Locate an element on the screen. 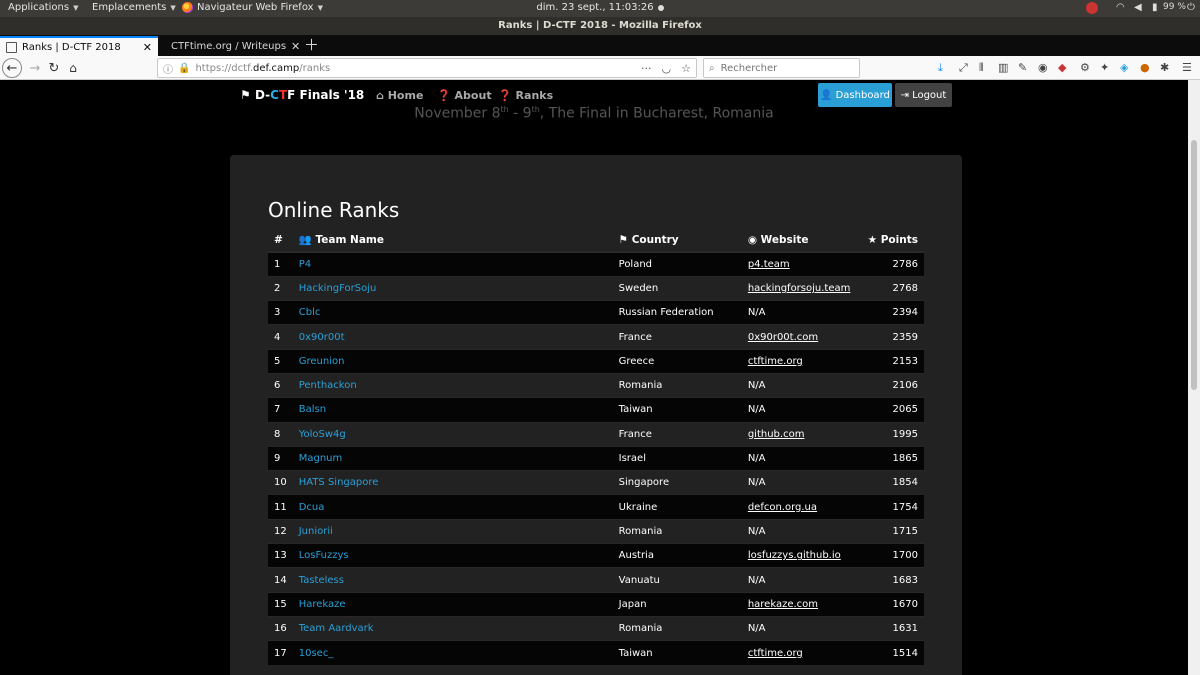 The width and height of the screenshot is (1200, 675). team-link: 0x90r00t is located at coordinates (322, 337).